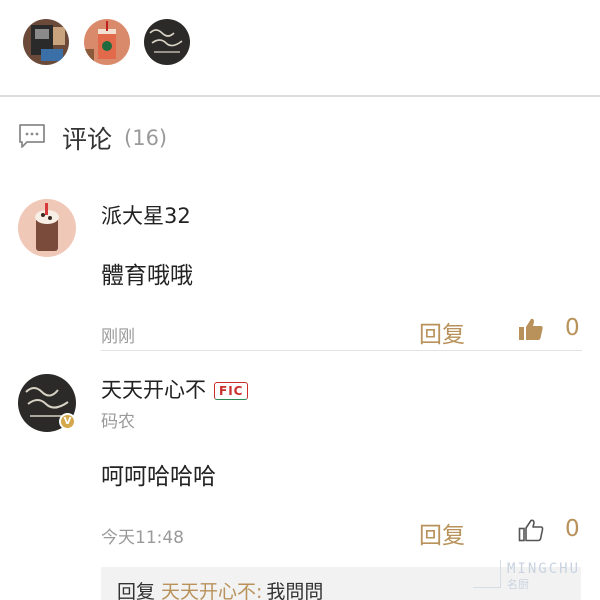 The height and width of the screenshot is (600, 600). I want to click on comments-title: 评论, so click(87, 139).